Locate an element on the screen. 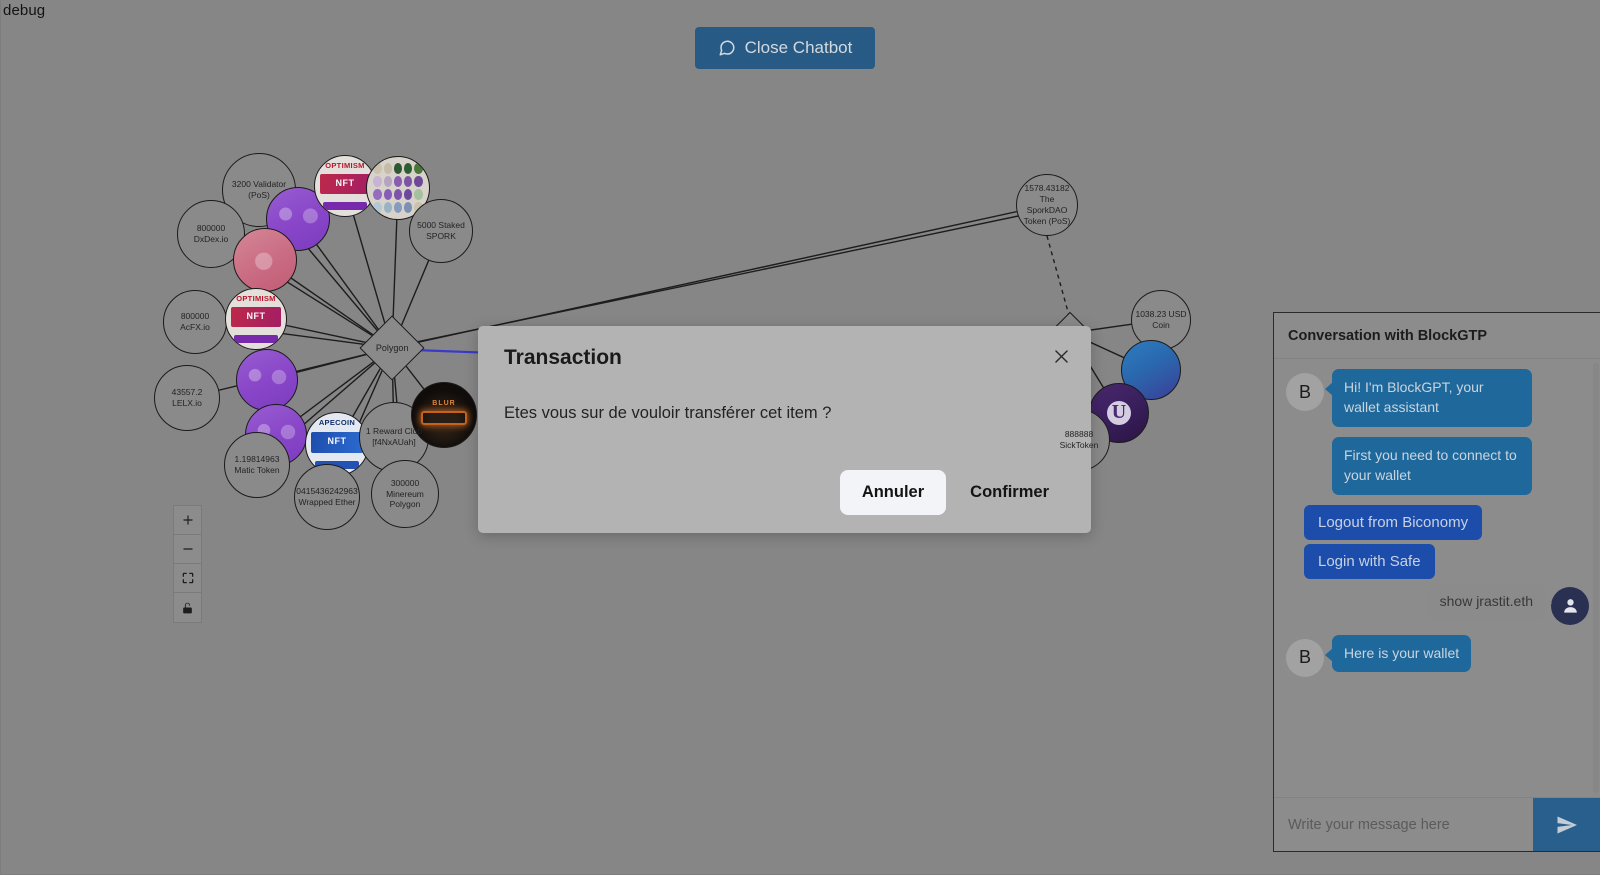 The image size is (1600, 875). close-x-icon is located at coordinates (1061, 356).